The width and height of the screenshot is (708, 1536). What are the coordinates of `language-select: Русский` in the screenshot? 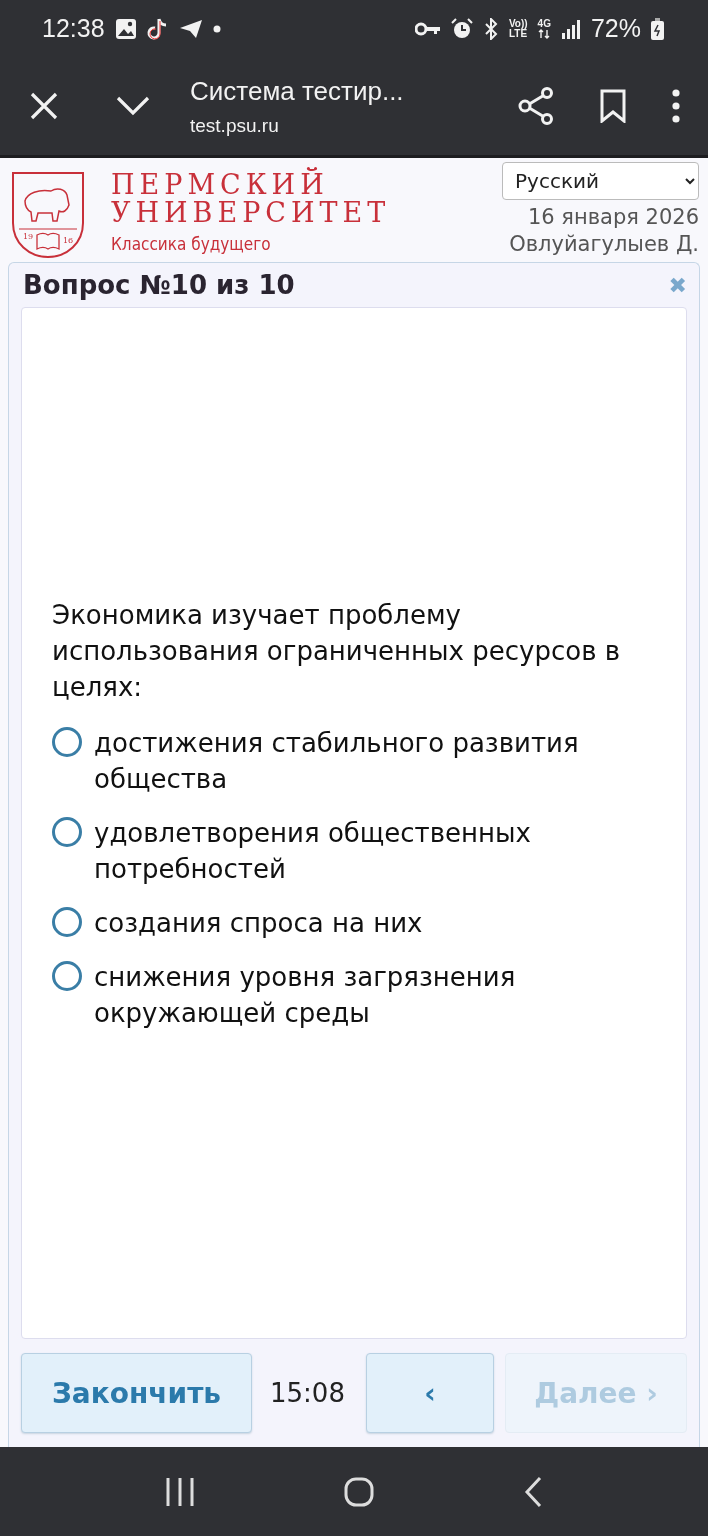 It's located at (600, 181).